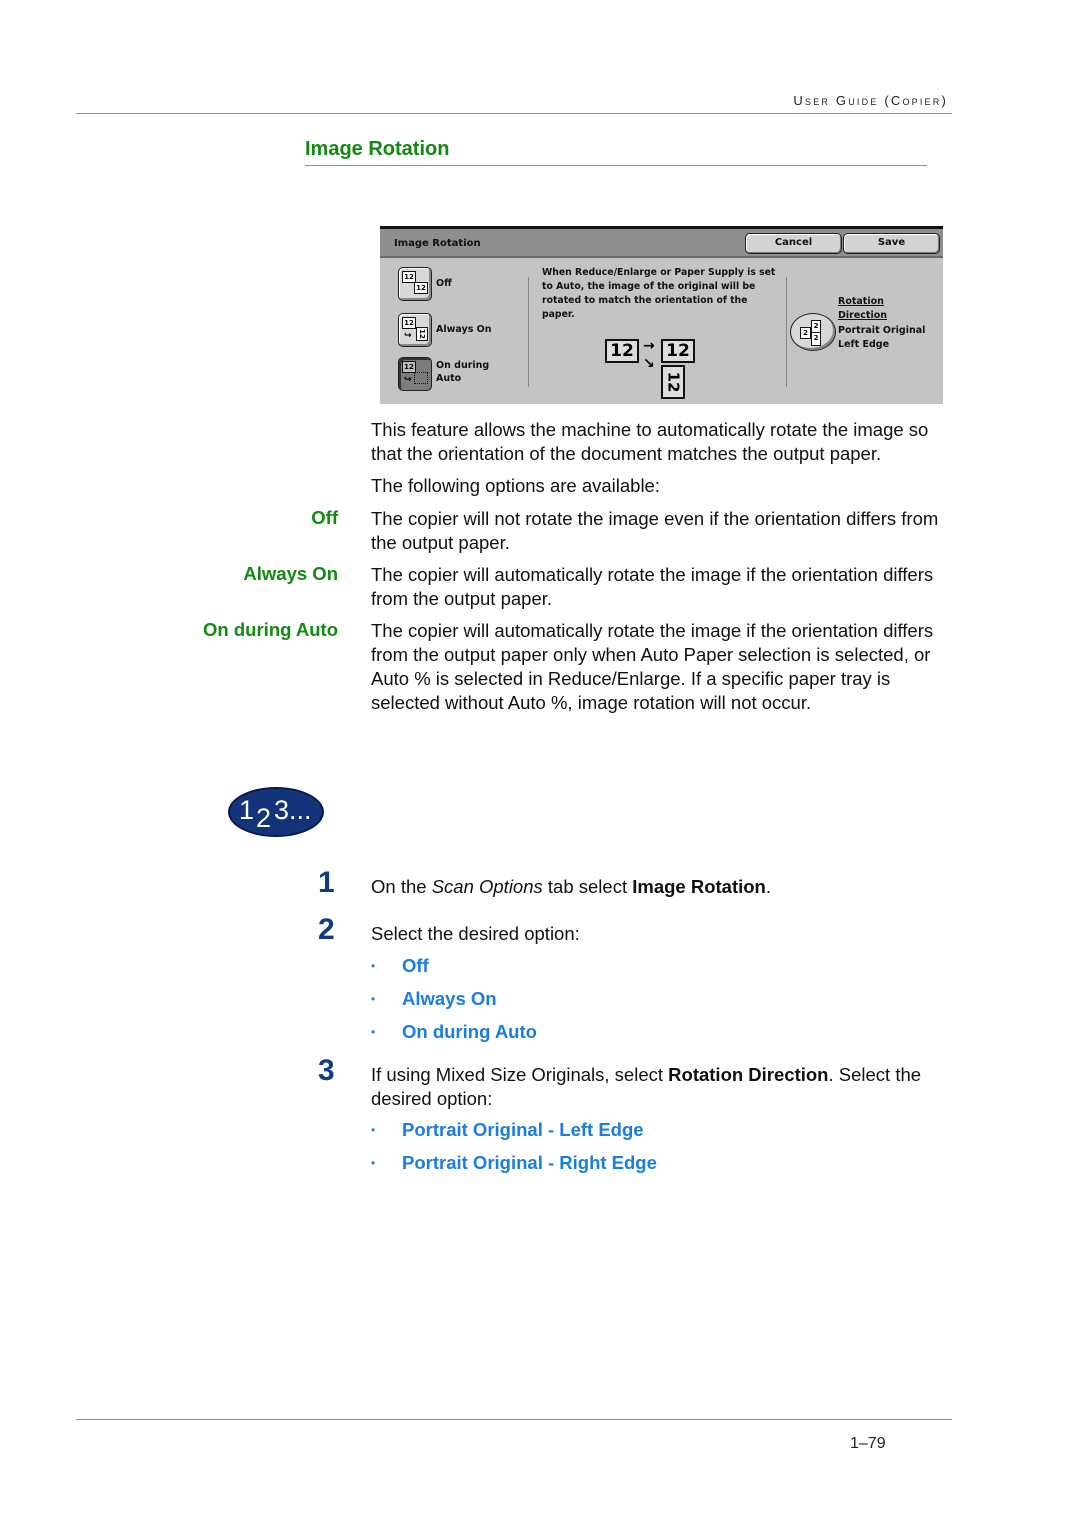  I want to click on badge-digit-1: 1, so click(247, 810).